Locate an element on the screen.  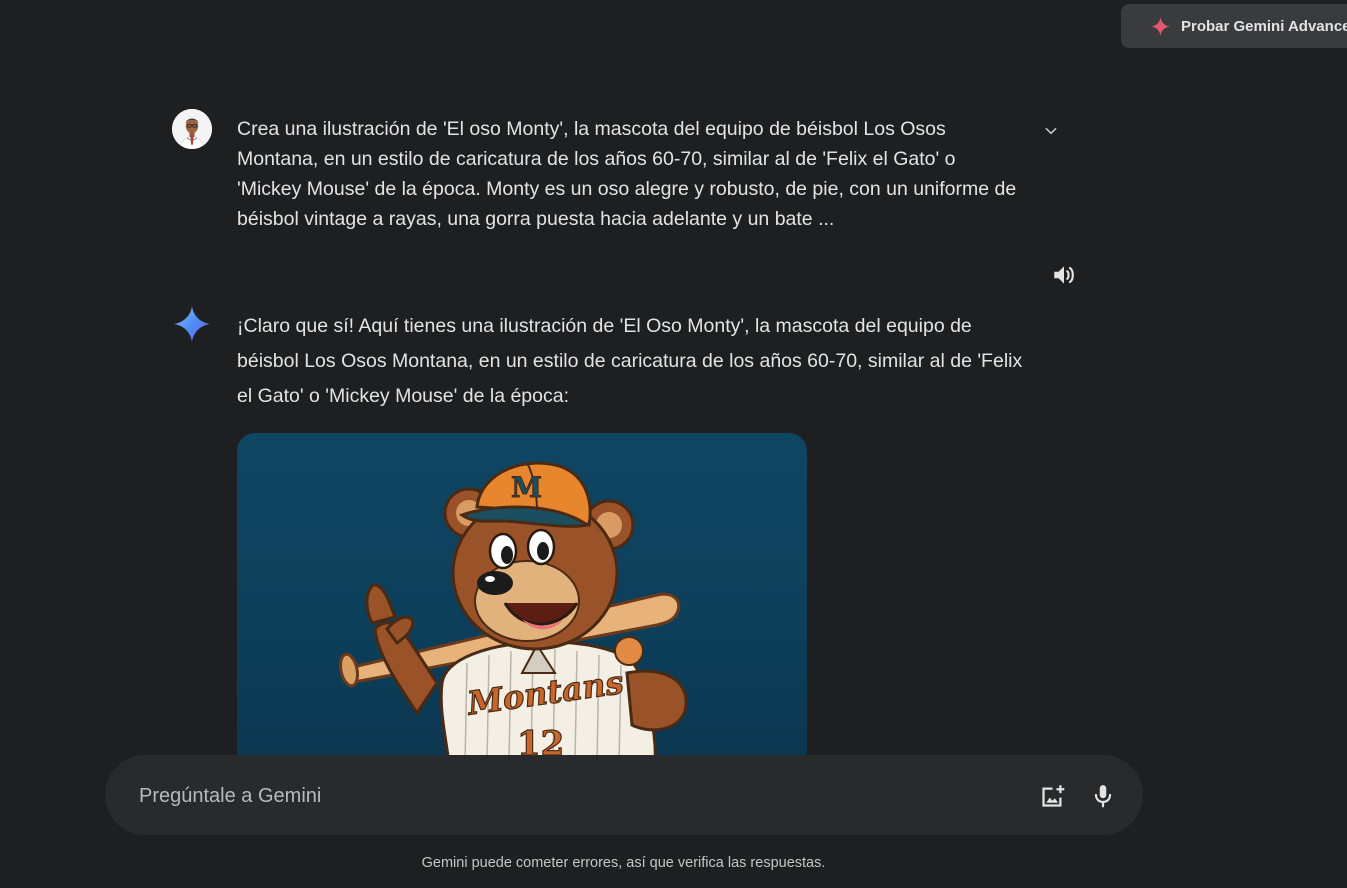
try-gemini-advanced-label: Probar Gemini Advance is located at coordinates (1264, 26).